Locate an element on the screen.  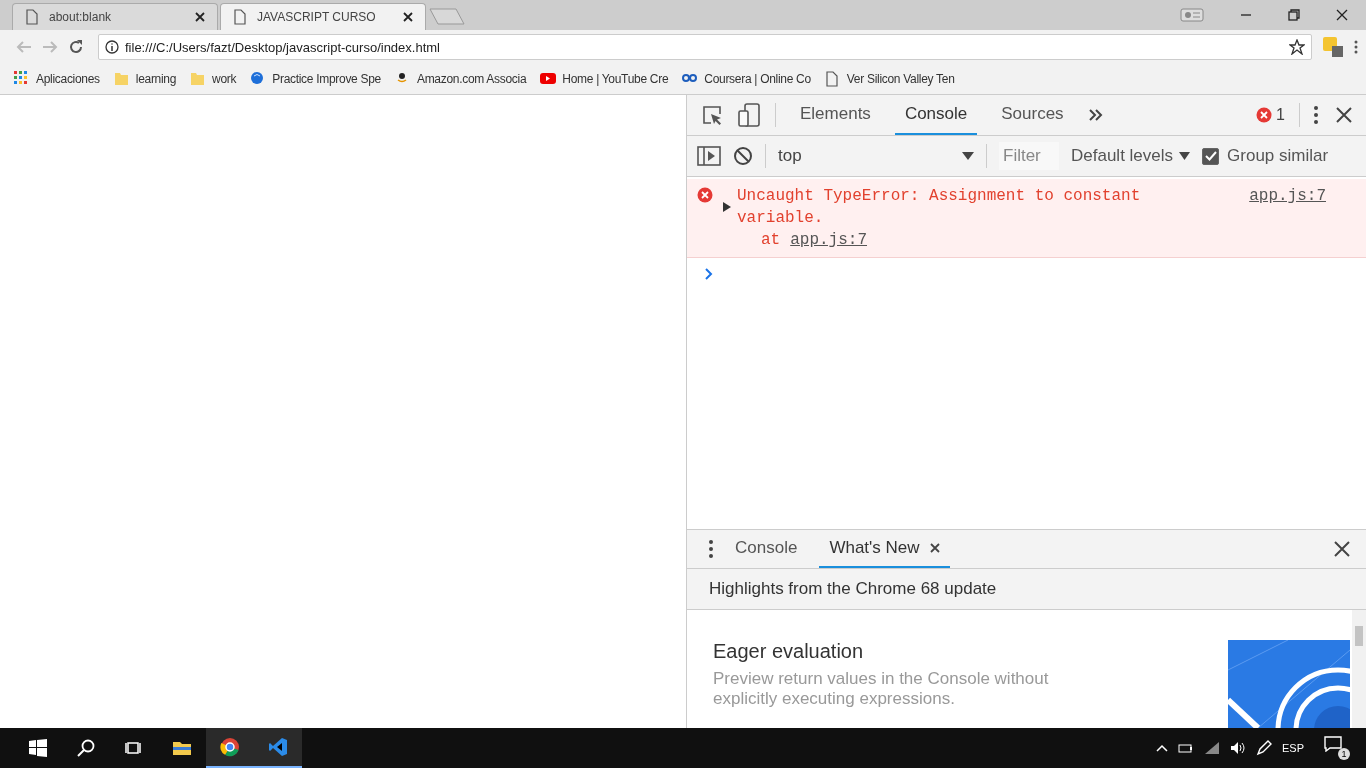
checkbox is located at coordinates (1211, 156).